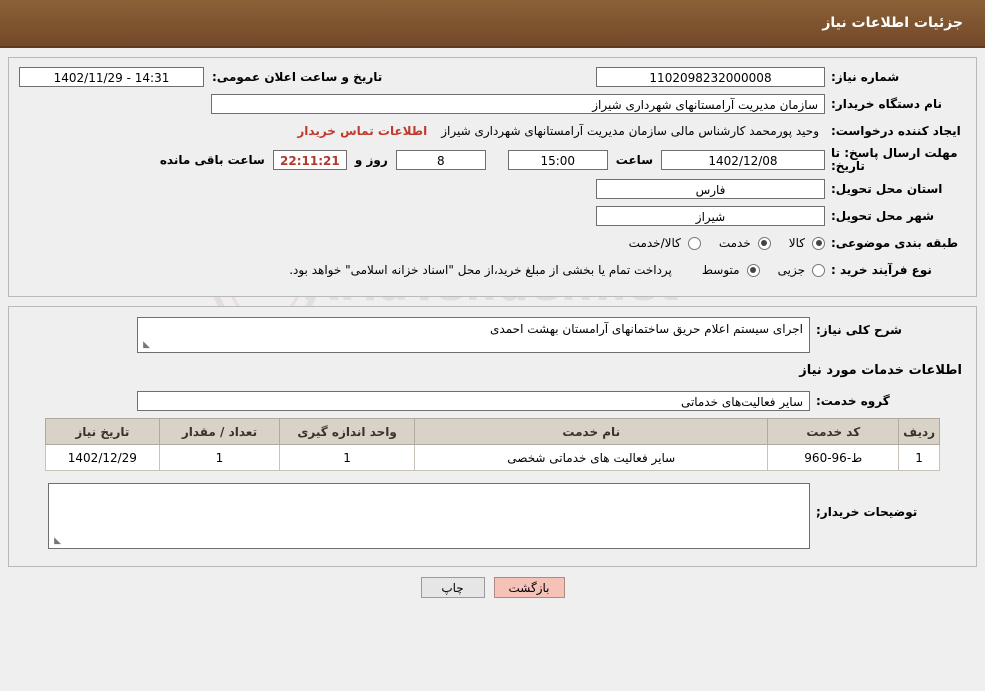 This screenshot has height=691, width=985. I want to click on need-number-label: شماره نیاز:, so click(865, 77).